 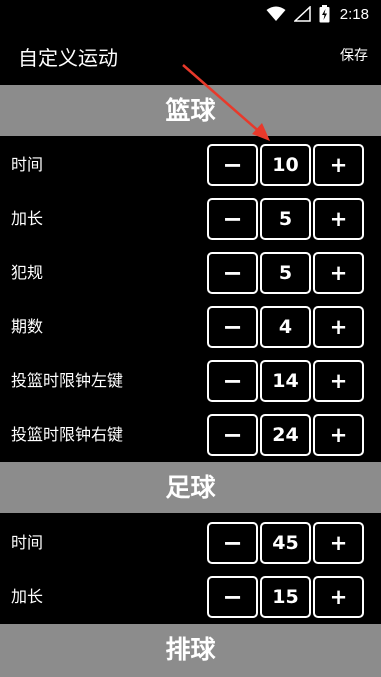 I want to click on section-header-football: 足球, so click(x=190, y=487).